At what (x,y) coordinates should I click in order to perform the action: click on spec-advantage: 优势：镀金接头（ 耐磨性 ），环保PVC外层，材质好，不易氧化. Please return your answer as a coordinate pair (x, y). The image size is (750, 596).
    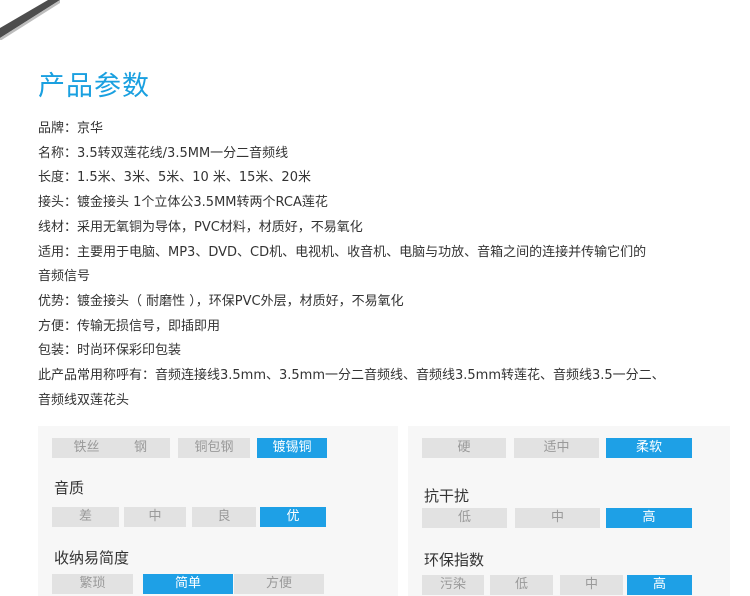
    Looking at the image, I should click on (221, 301).